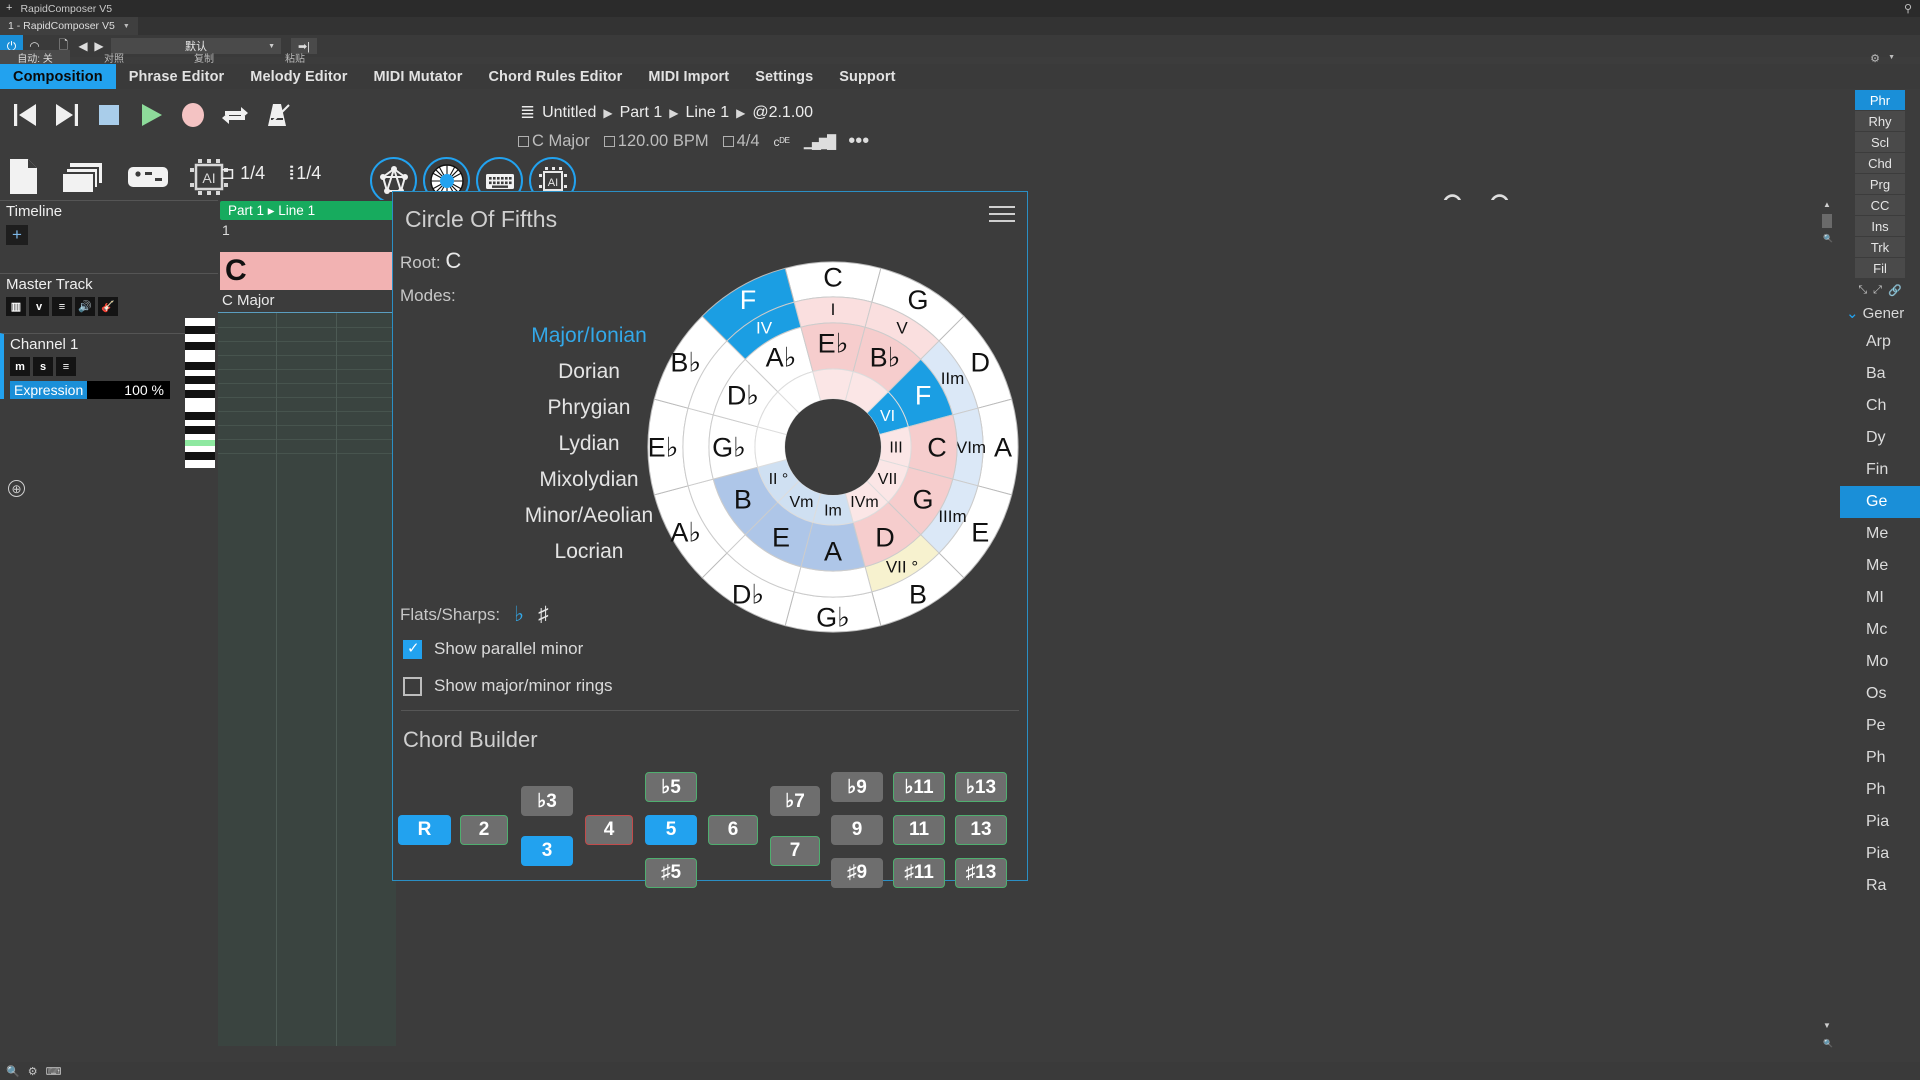 The height and width of the screenshot is (1080, 1920). I want to click on mute-icon: m, so click(20, 366).